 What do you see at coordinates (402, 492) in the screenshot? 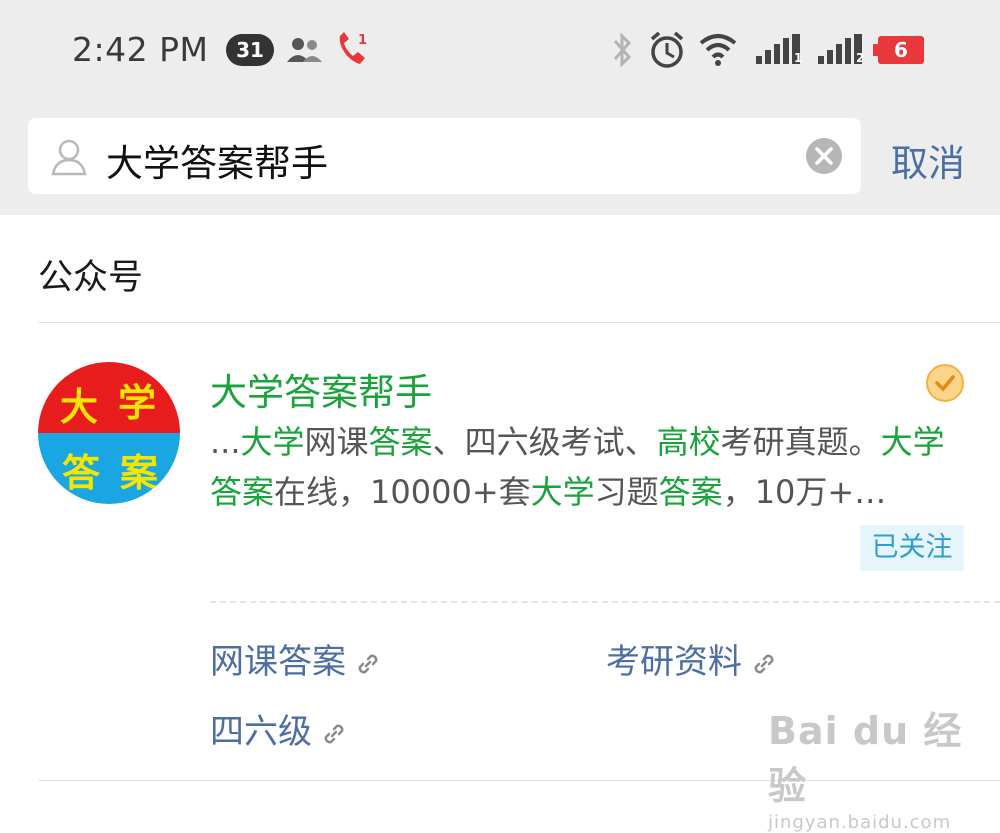
I see `description-text: 在线，10000+套` at bounding box center [402, 492].